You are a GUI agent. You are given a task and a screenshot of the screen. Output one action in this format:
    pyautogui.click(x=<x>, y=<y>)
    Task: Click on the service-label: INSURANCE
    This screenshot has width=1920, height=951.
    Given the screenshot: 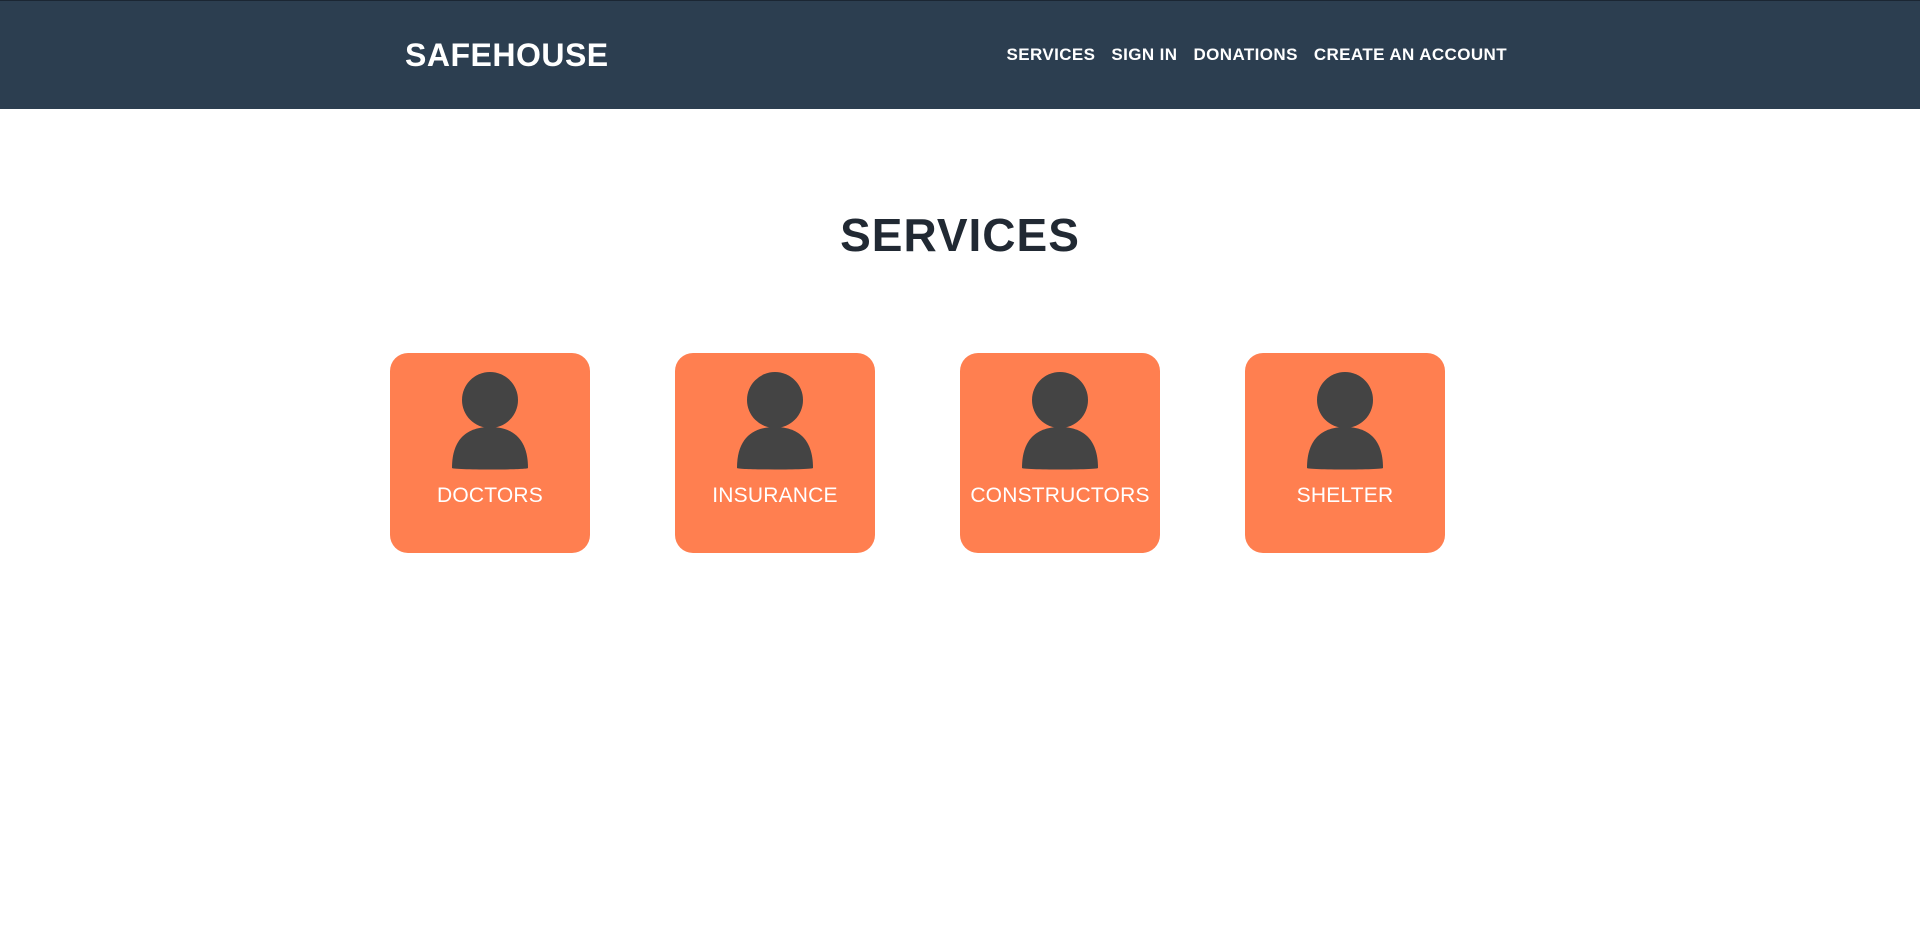 What is the action you would take?
    pyautogui.click(x=775, y=495)
    